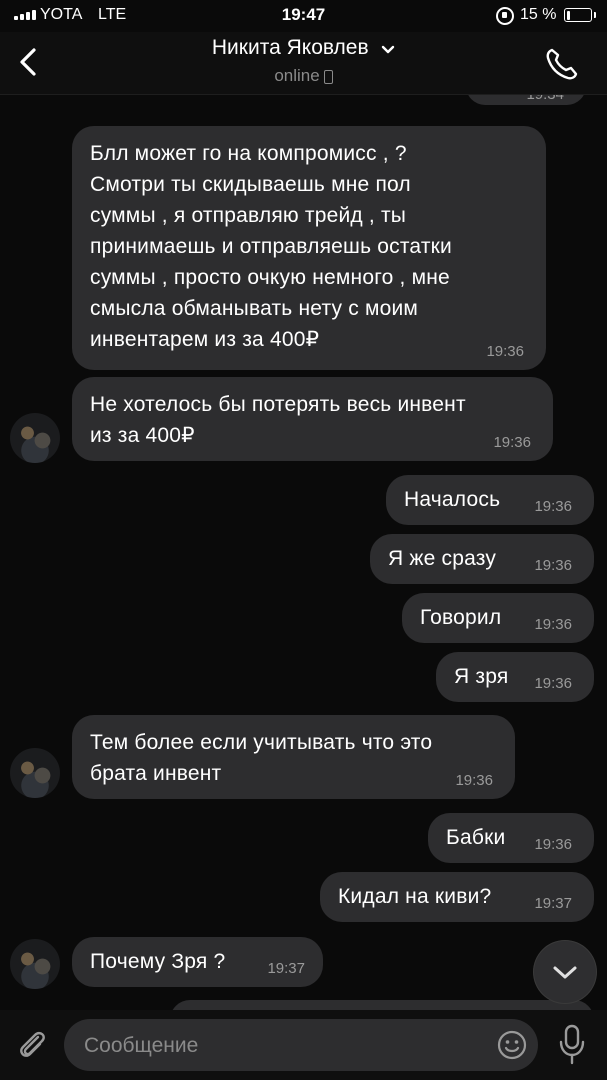 Image resolution: width=607 pixels, height=1080 pixels. I want to click on message-bubble-partial, so click(382, 1005).